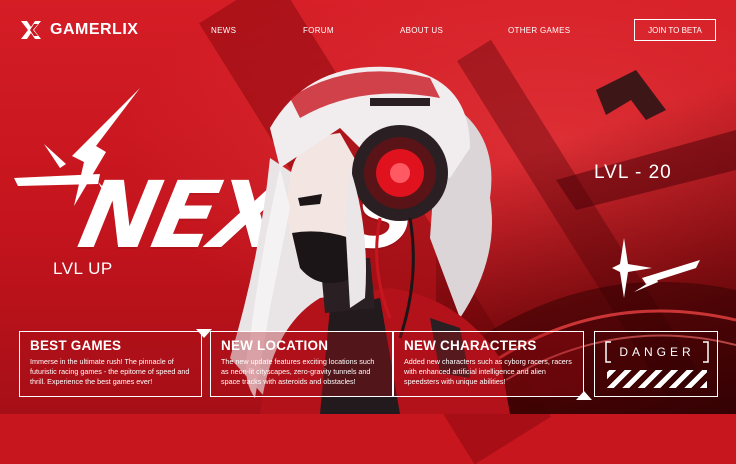 This screenshot has width=736, height=464. I want to click on nav-about-us: ABOUT US, so click(421, 30).